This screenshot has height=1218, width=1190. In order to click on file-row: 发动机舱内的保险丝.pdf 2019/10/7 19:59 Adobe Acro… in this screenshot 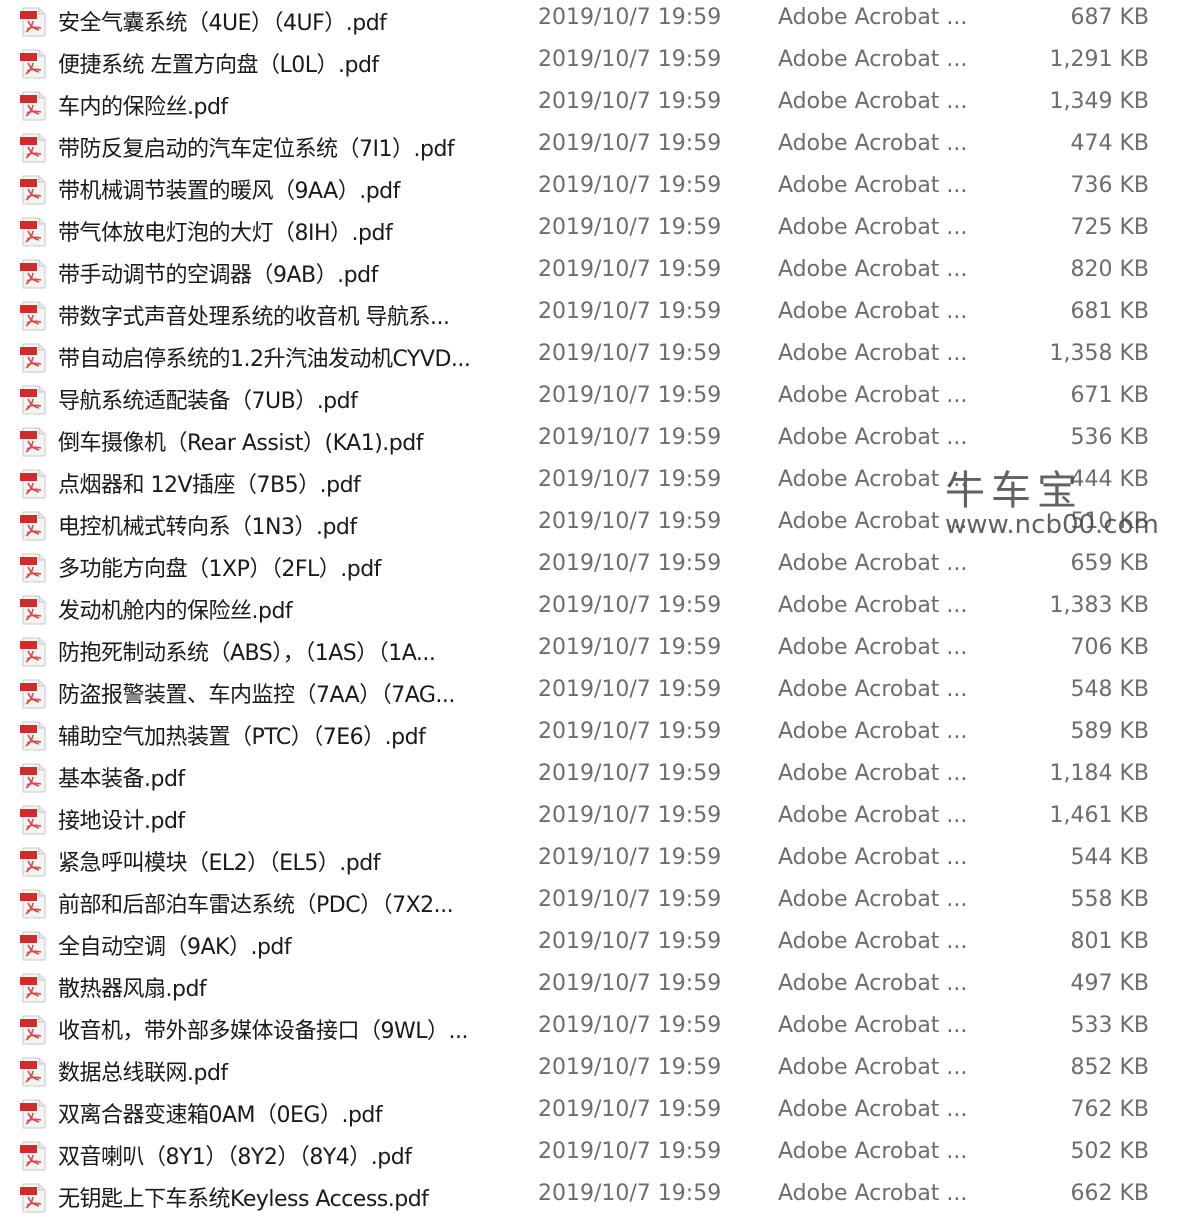, I will do `click(595, 609)`.